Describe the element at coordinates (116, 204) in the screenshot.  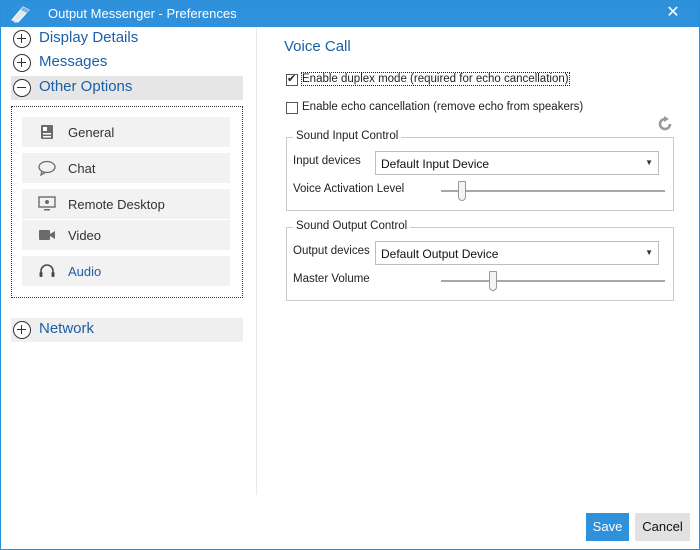
I see `sidebar-item-label: Remote Desktop` at that location.